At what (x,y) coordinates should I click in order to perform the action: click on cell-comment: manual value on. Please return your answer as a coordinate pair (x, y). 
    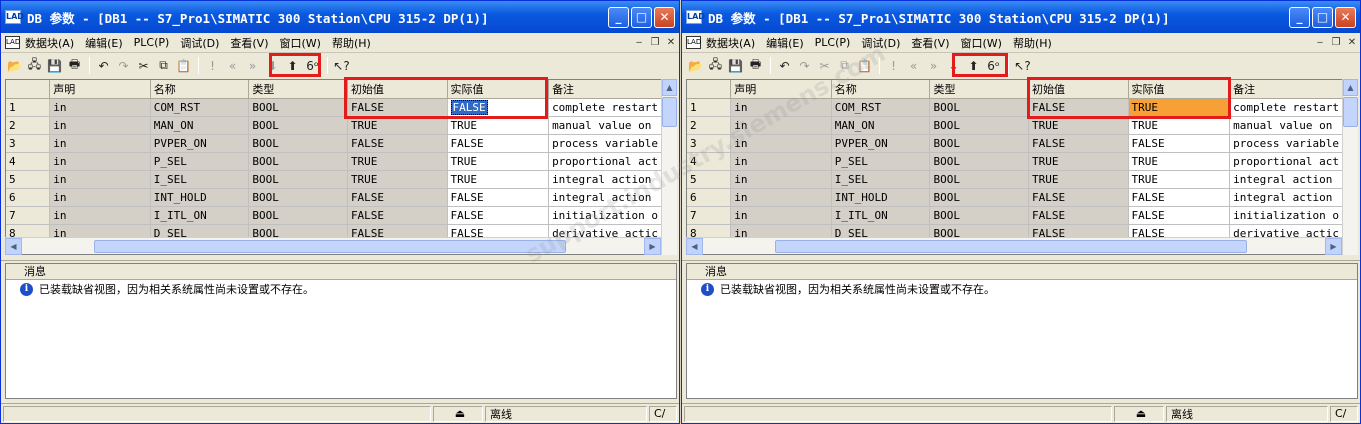
    Looking at the image, I should click on (612, 125).